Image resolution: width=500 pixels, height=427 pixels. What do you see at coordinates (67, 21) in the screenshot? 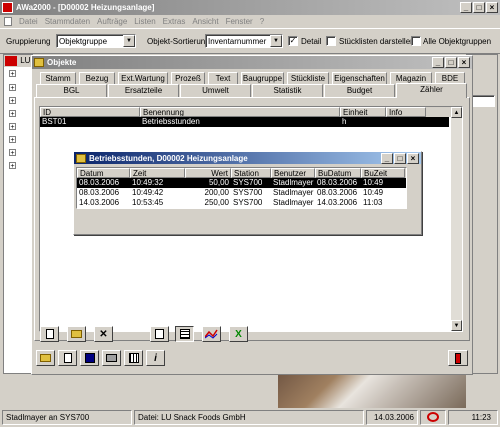
I see `menu-item: Stammdaten` at bounding box center [67, 21].